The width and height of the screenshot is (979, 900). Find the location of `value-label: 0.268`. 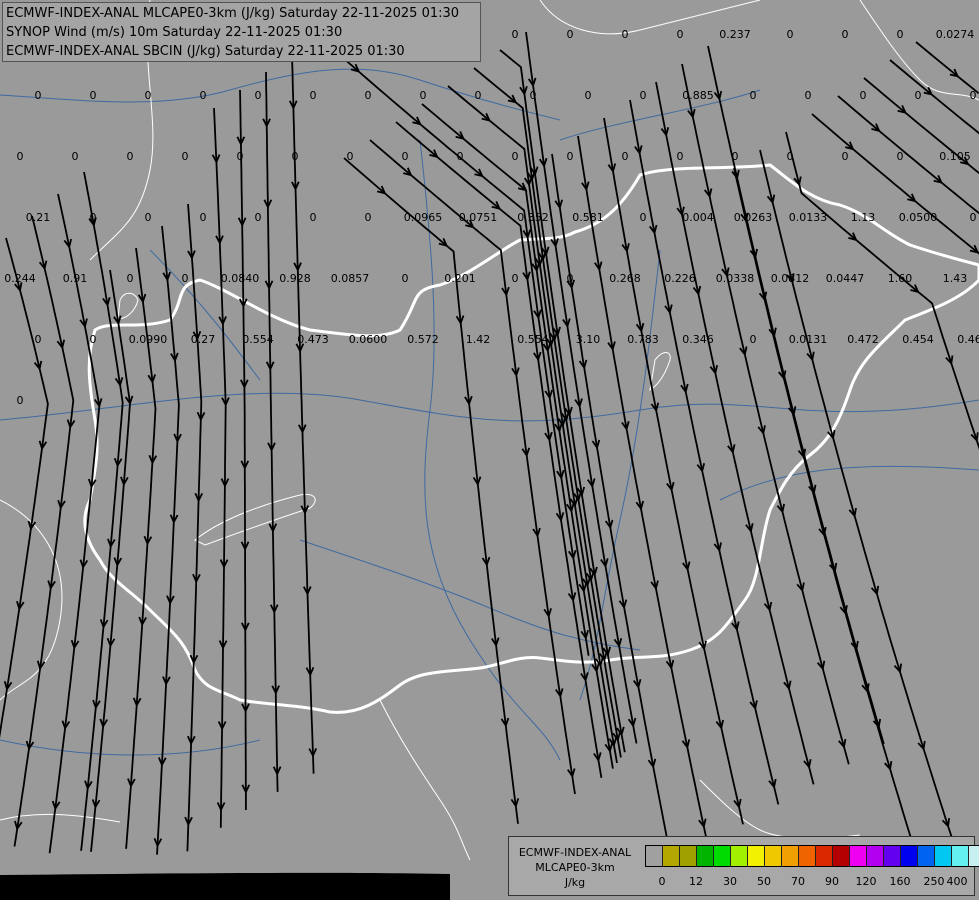

value-label: 0.268 is located at coordinates (625, 278).